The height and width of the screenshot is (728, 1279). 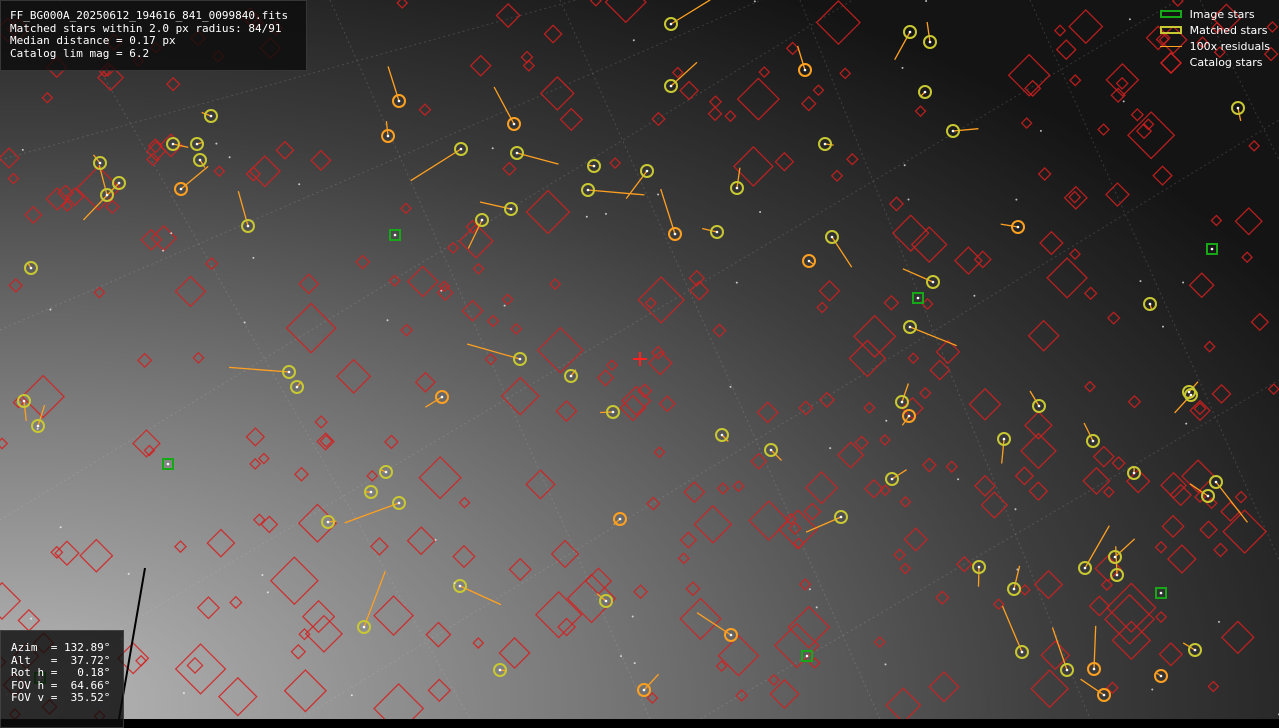 I want to click on legend-matched-stars: Matched stars, so click(x=1214, y=30).